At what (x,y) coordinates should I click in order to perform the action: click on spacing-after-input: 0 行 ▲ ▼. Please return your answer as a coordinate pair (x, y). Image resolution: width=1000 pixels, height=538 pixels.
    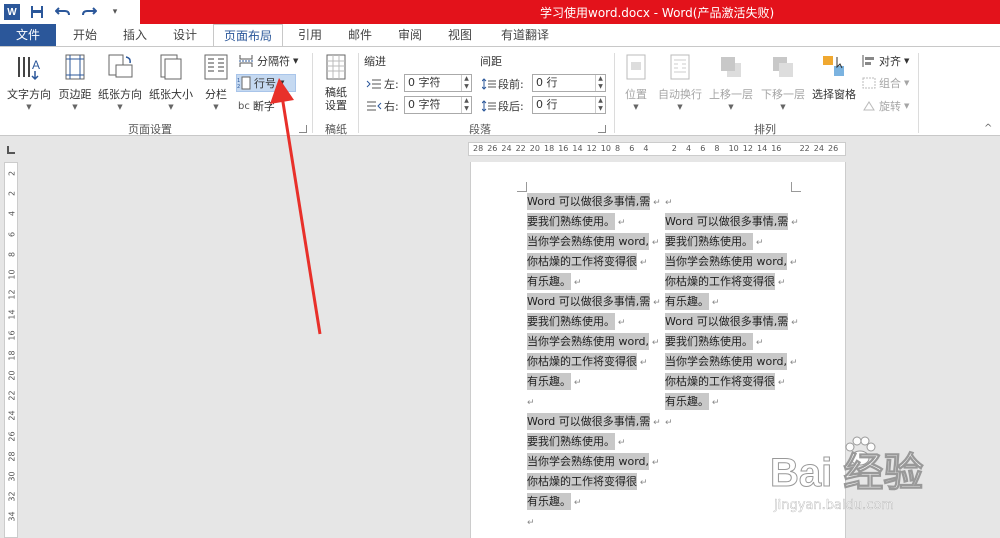
    Looking at the image, I should click on (569, 105).